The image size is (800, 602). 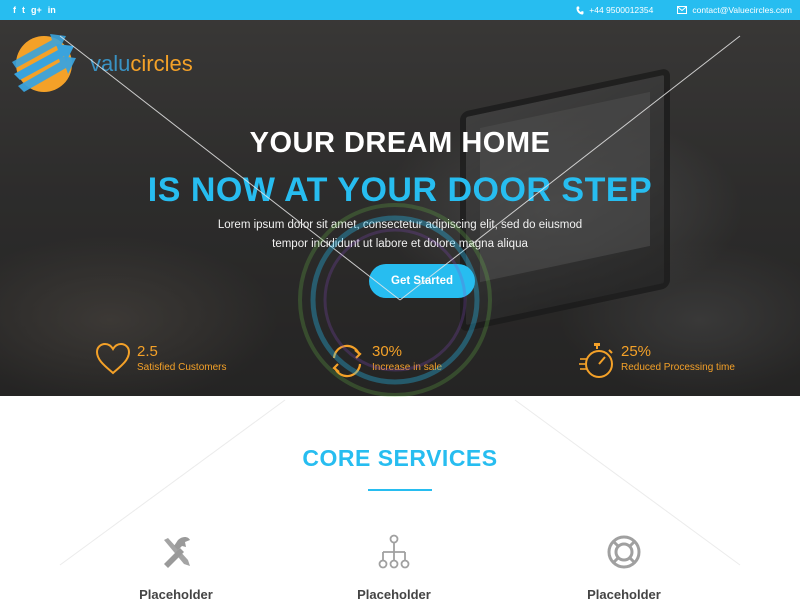 I want to click on phone-number: +44 9500012354, so click(x=621, y=10).